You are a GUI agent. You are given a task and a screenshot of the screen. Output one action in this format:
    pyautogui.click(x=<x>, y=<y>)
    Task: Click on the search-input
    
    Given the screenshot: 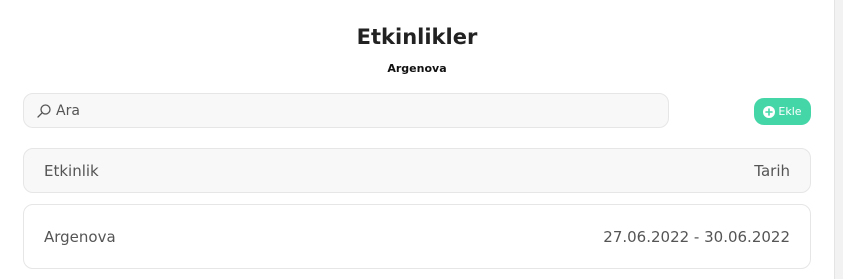 What is the action you would take?
    pyautogui.click(x=346, y=110)
    